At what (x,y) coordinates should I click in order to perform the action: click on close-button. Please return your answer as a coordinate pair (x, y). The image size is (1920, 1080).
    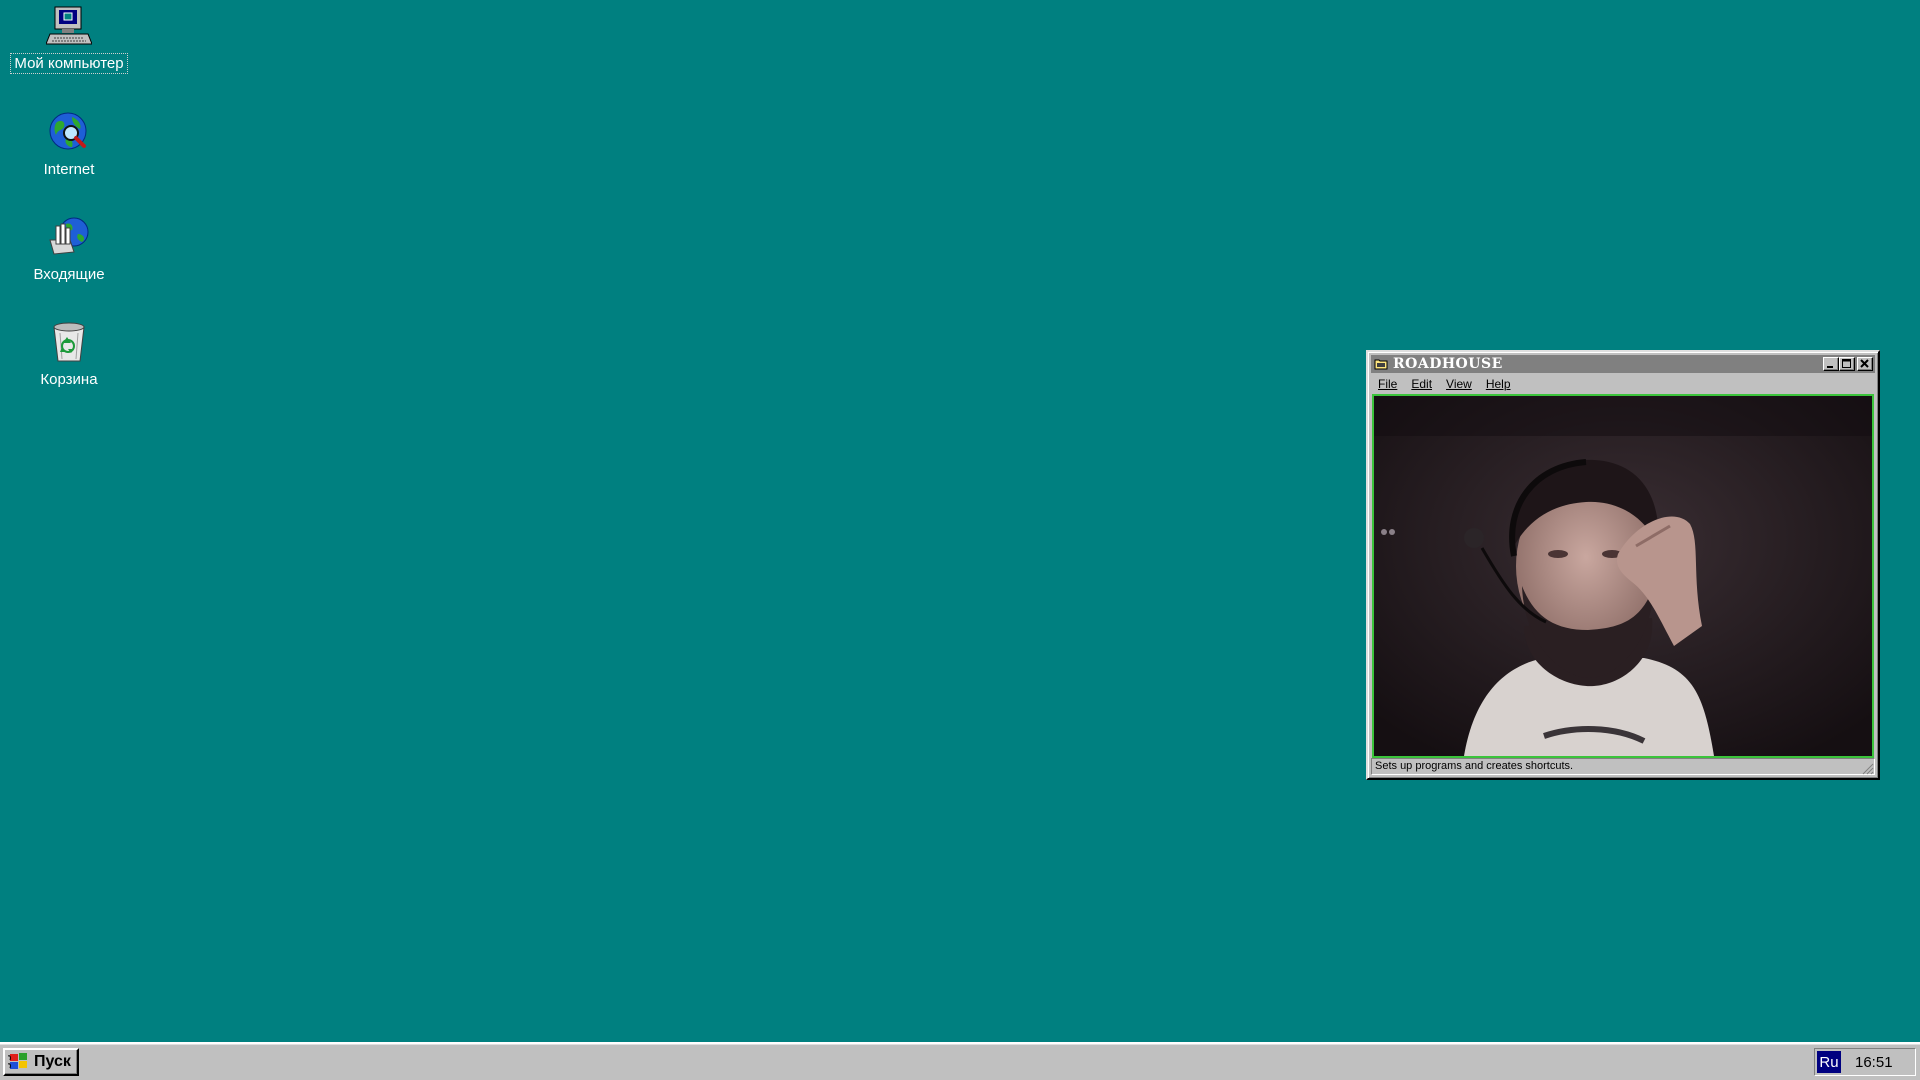
    Looking at the image, I should click on (1865, 364).